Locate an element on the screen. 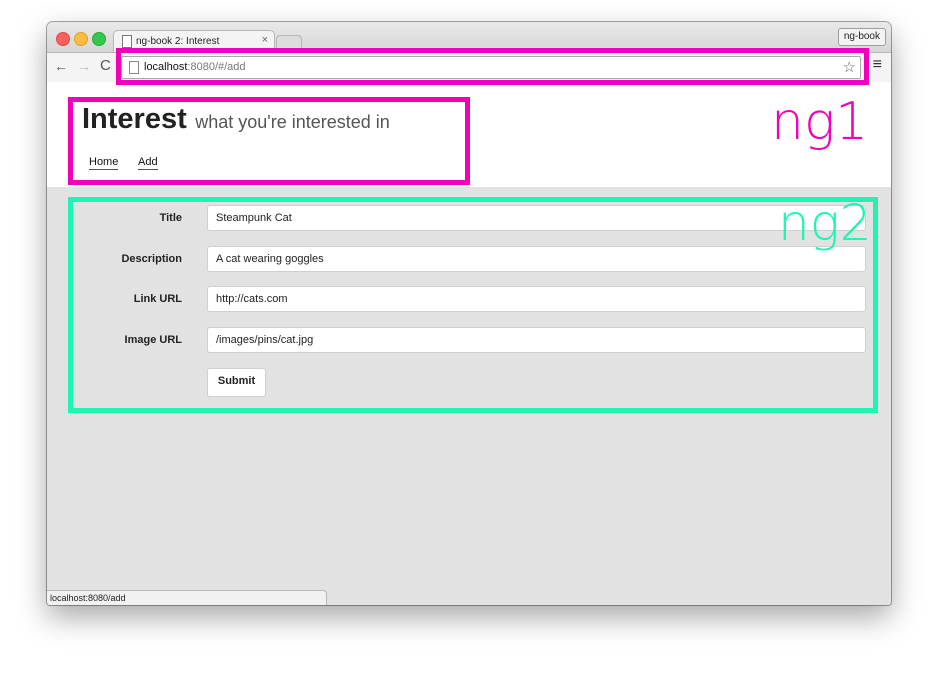 The height and width of the screenshot is (676, 937). window-maximize-button is located at coordinates (99, 39).